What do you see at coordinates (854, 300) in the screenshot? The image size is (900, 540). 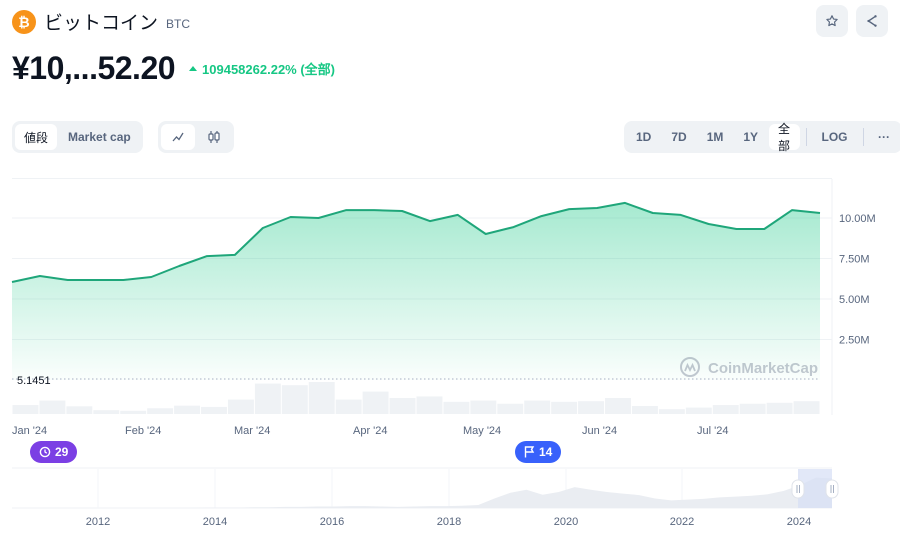 I see `y-tick-label: 5.00M` at bounding box center [854, 300].